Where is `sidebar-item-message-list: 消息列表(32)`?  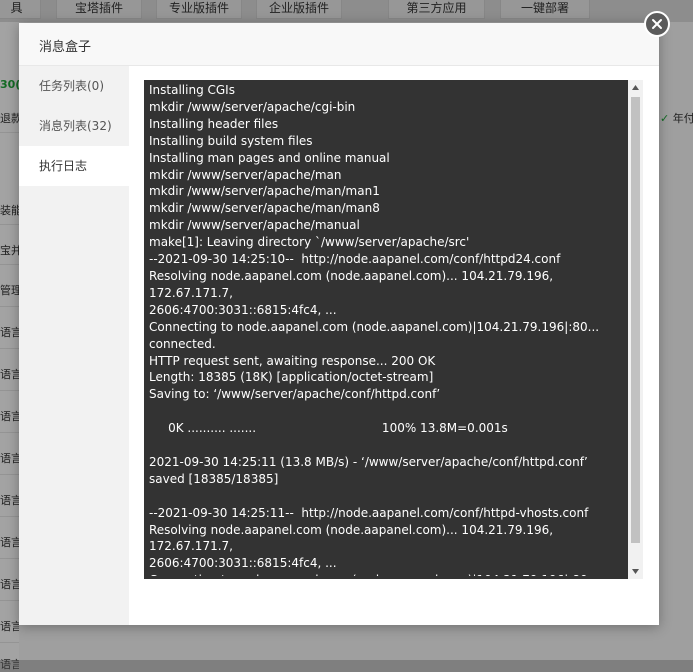
sidebar-item-message-list: 消息列表(32) is located at coordinates (74, 126).